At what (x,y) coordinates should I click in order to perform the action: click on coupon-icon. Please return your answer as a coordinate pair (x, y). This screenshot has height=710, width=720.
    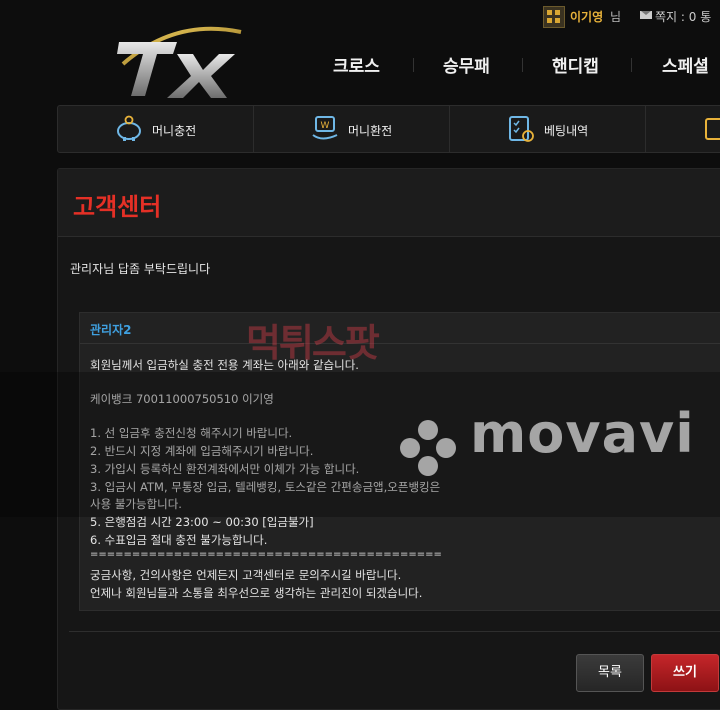
    Looking at the image, I should click on (712, 129).